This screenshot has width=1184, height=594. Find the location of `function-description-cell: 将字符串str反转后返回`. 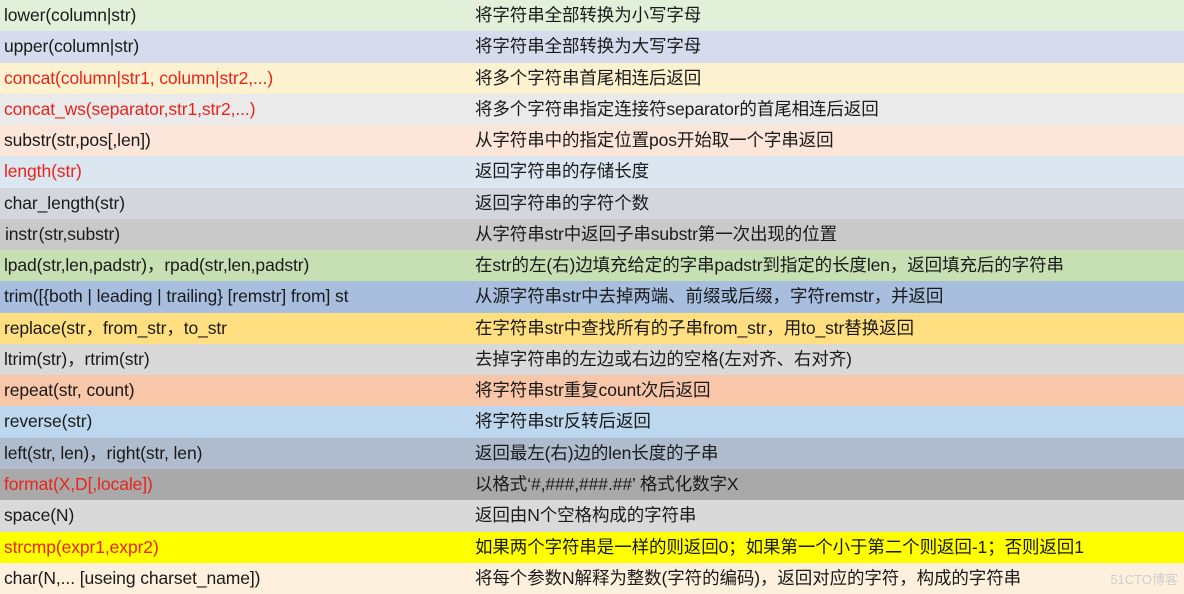

function-description-cell: 将字符串str反转后返回 is located at coordinates (563, 422).